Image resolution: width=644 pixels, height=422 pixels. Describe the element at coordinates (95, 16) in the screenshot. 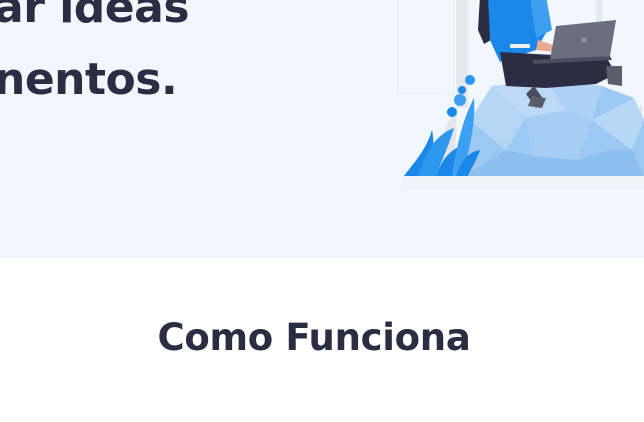

I see `hero-heading-line-1: ar ideas` at that location.